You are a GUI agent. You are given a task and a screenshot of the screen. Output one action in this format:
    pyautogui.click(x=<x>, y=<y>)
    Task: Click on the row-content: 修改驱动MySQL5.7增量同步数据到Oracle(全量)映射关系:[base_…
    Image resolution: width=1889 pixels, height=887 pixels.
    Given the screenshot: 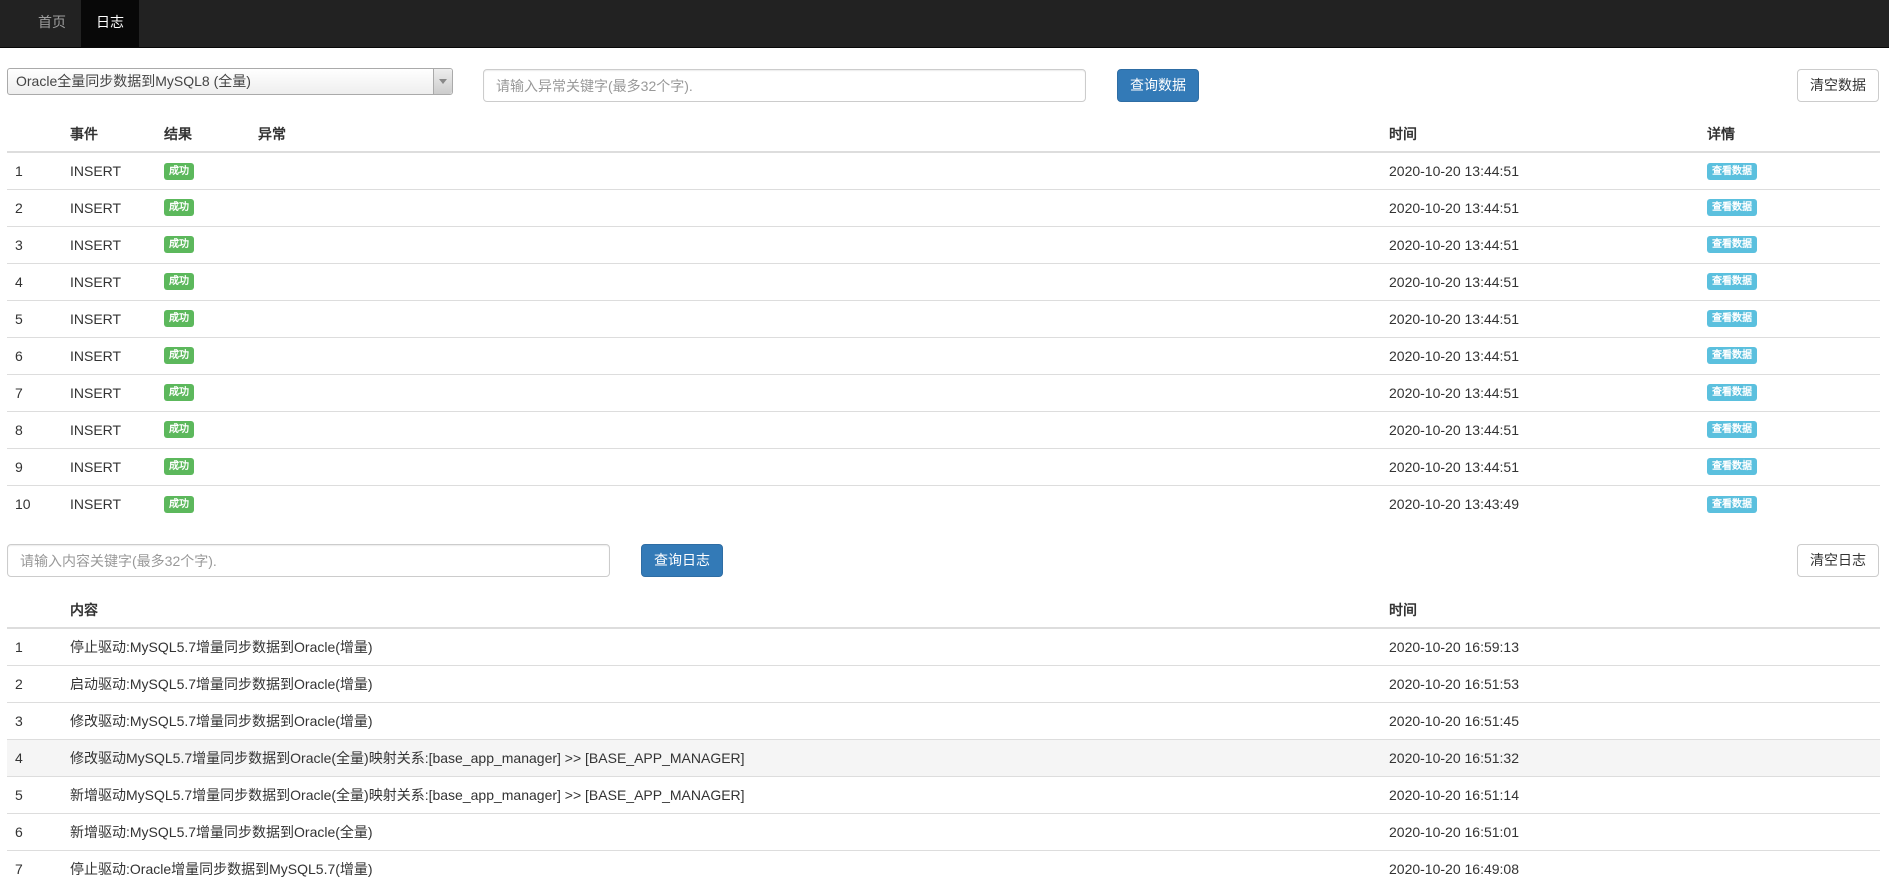 What is the action you would take?
    pyautogui.click(x=721, y=757)
    